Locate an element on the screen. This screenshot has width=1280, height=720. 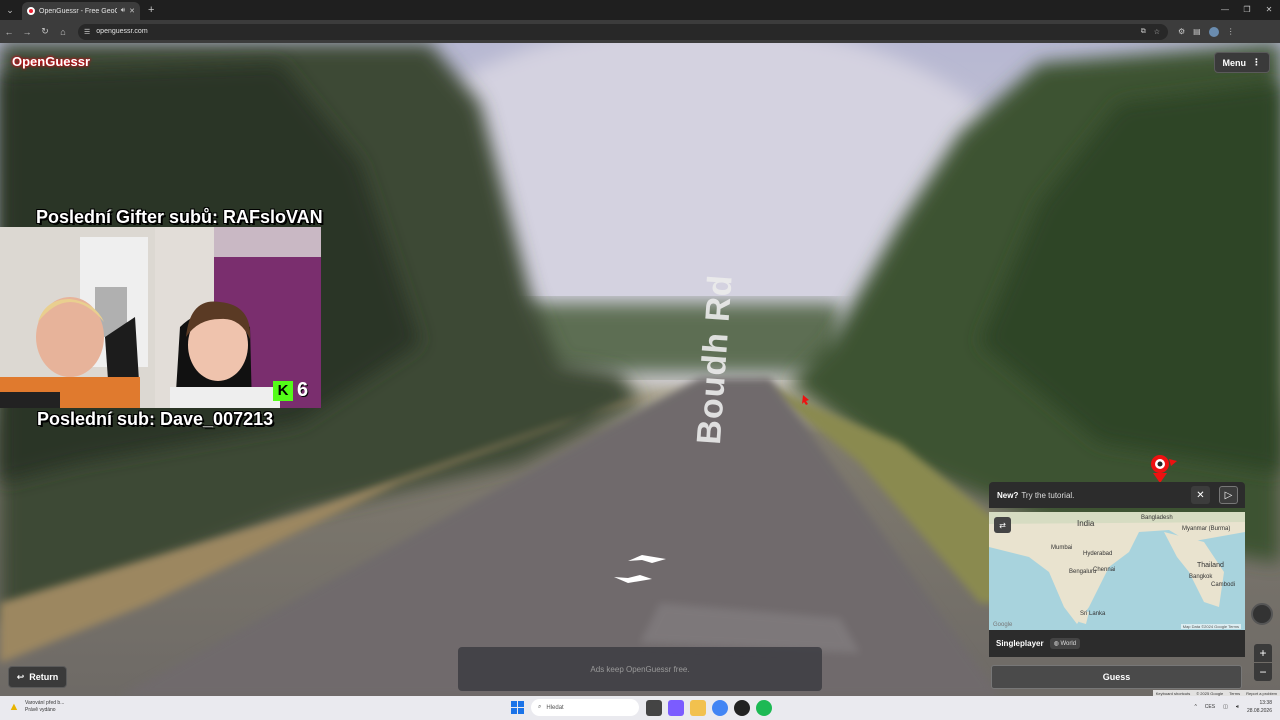
reload-icon: ↻ is located at coordinates (45, 31).